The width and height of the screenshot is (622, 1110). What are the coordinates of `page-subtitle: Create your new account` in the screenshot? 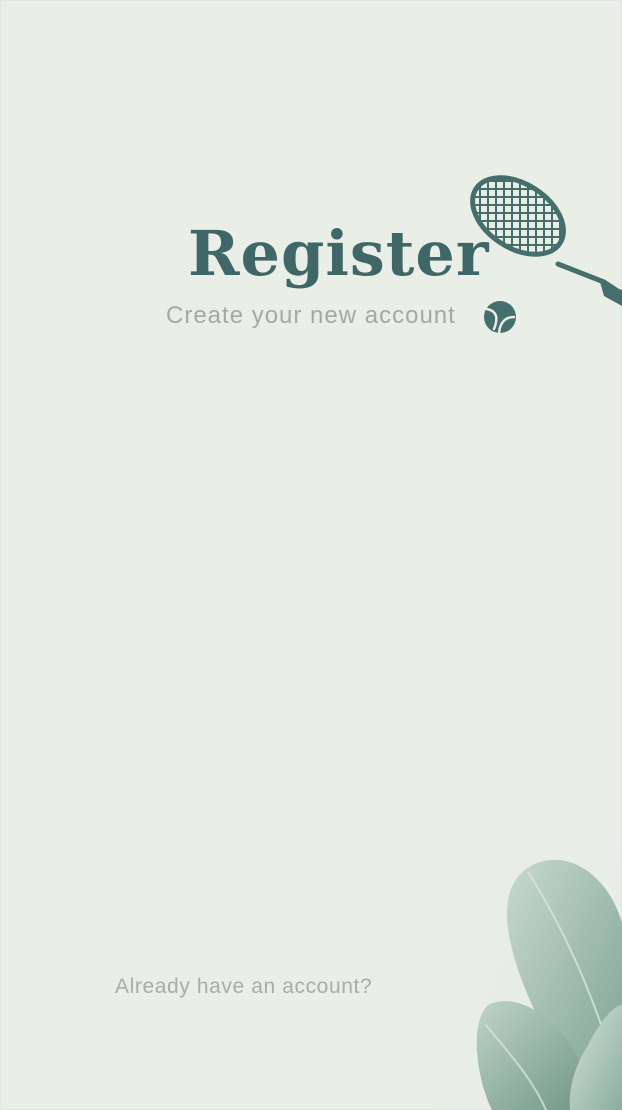 It's located at (311, 315).